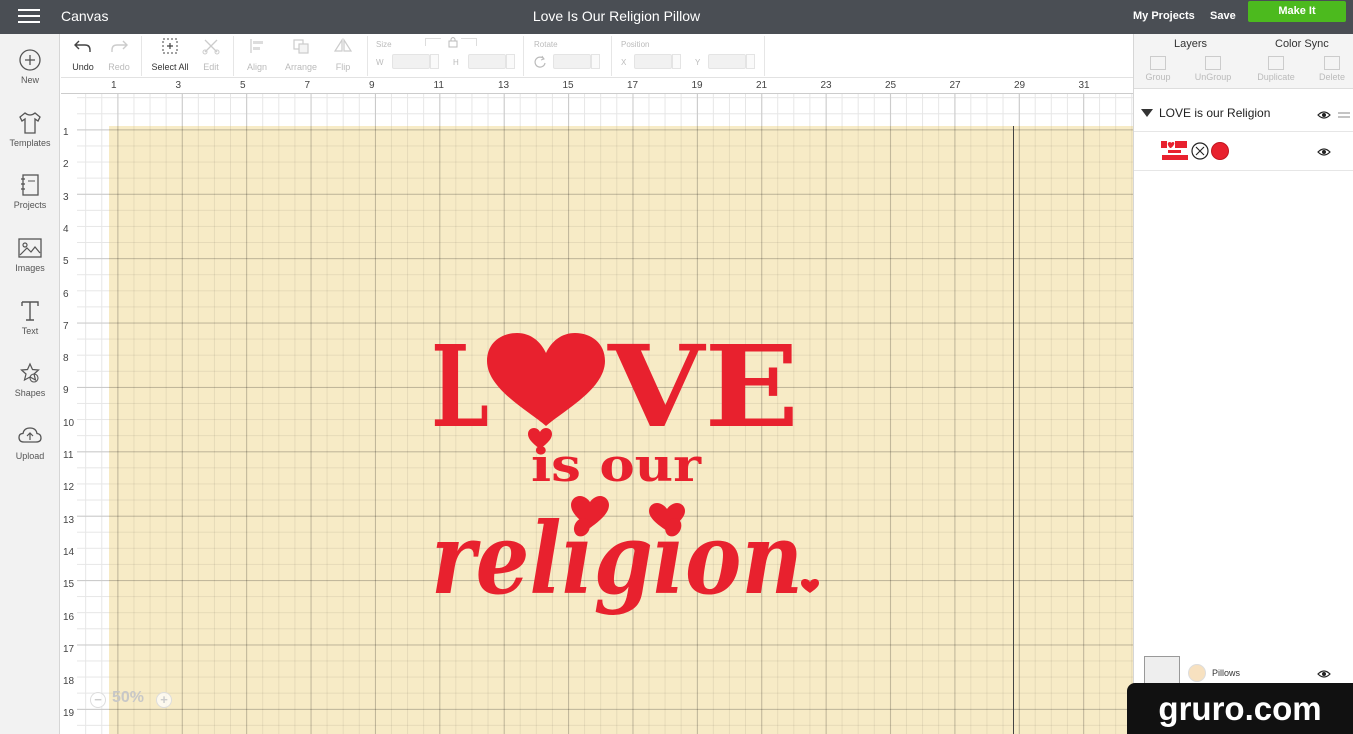  What do you see at coordinates (1332, 63) in the screenshot?
I see `trash-icon` at bounding box center [1332, 63].